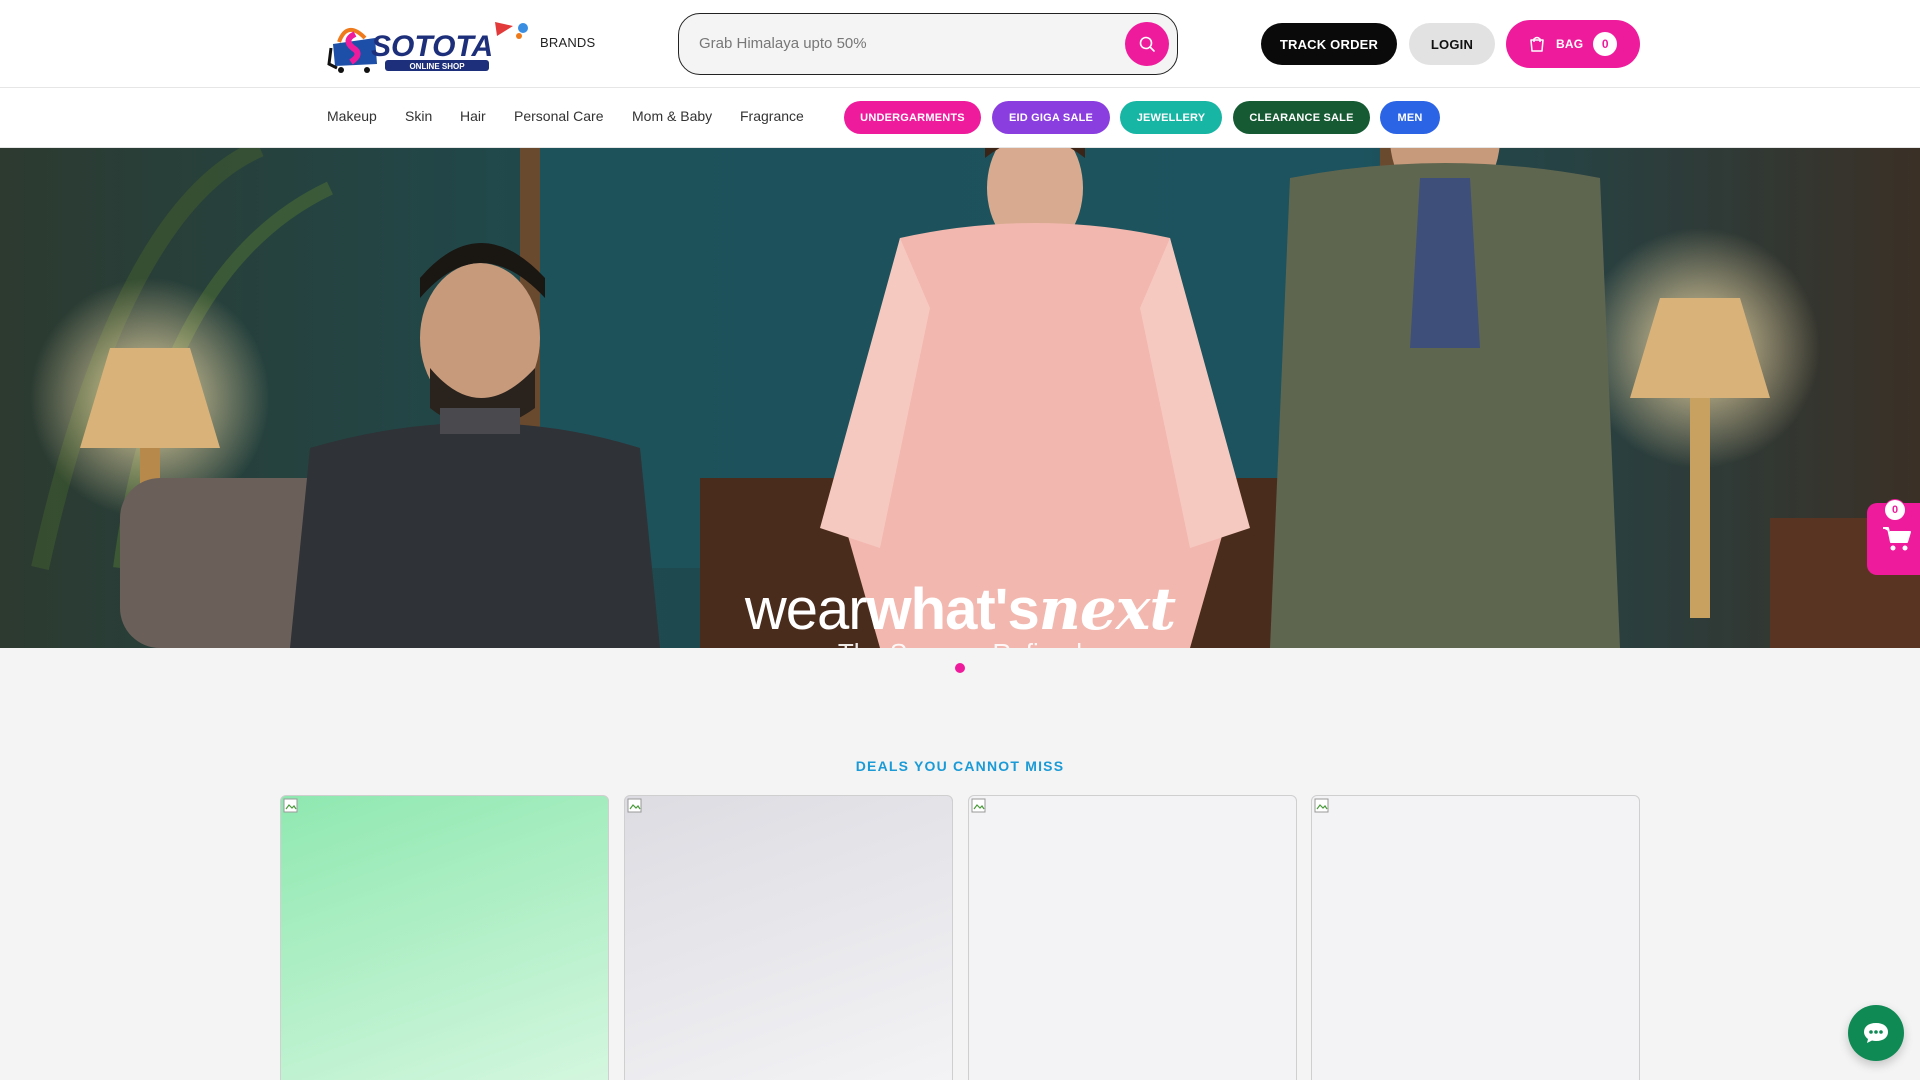  What do you see at coordinates (1107, 609) in the screenshot?
I see `tagline-next: next` at bounding box center [1107, 609].